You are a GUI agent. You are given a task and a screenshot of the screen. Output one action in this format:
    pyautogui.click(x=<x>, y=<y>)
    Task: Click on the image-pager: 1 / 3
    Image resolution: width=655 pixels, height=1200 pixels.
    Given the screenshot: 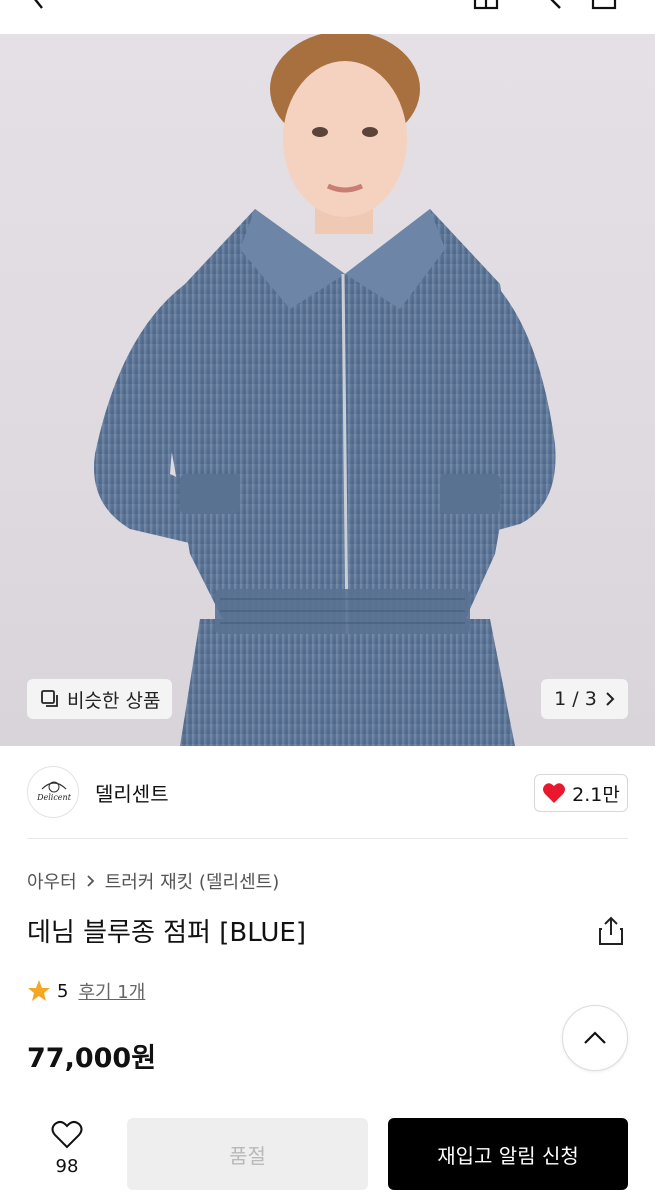 What is the action you would take?
    pyautogui.click(x=584, y=699)
    